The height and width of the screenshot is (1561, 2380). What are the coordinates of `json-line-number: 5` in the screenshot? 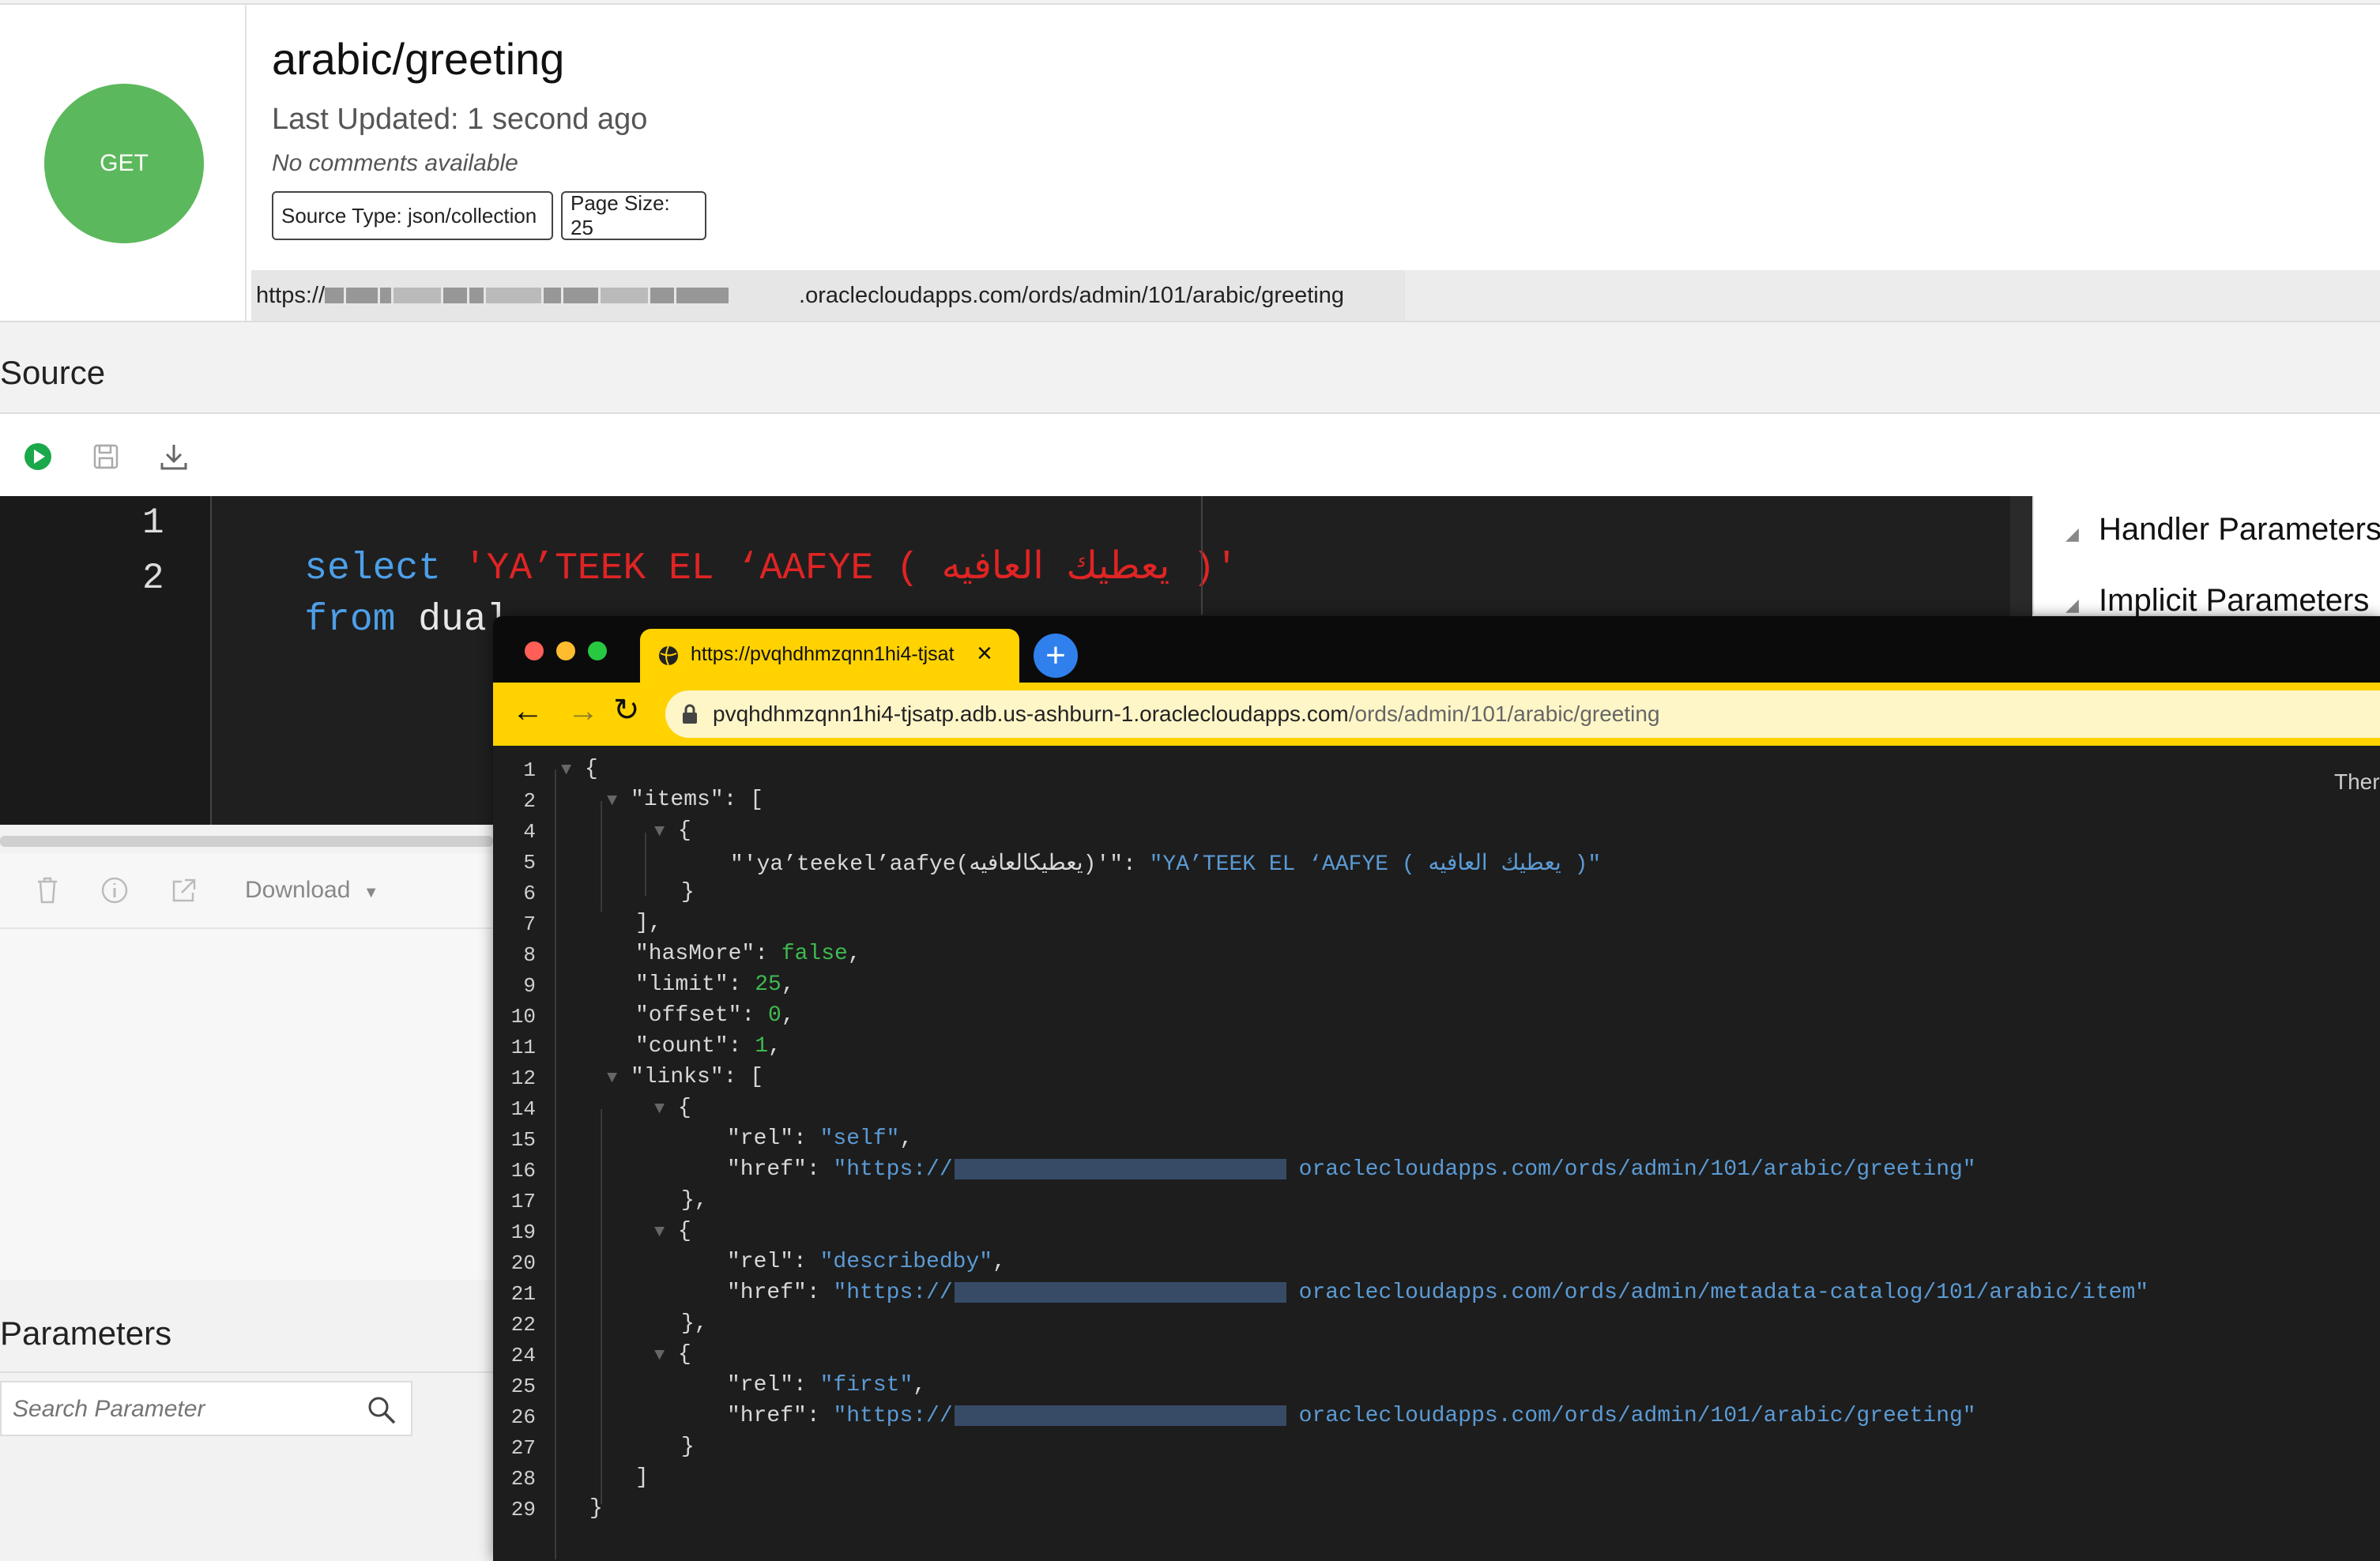 It's located at (529, 863).